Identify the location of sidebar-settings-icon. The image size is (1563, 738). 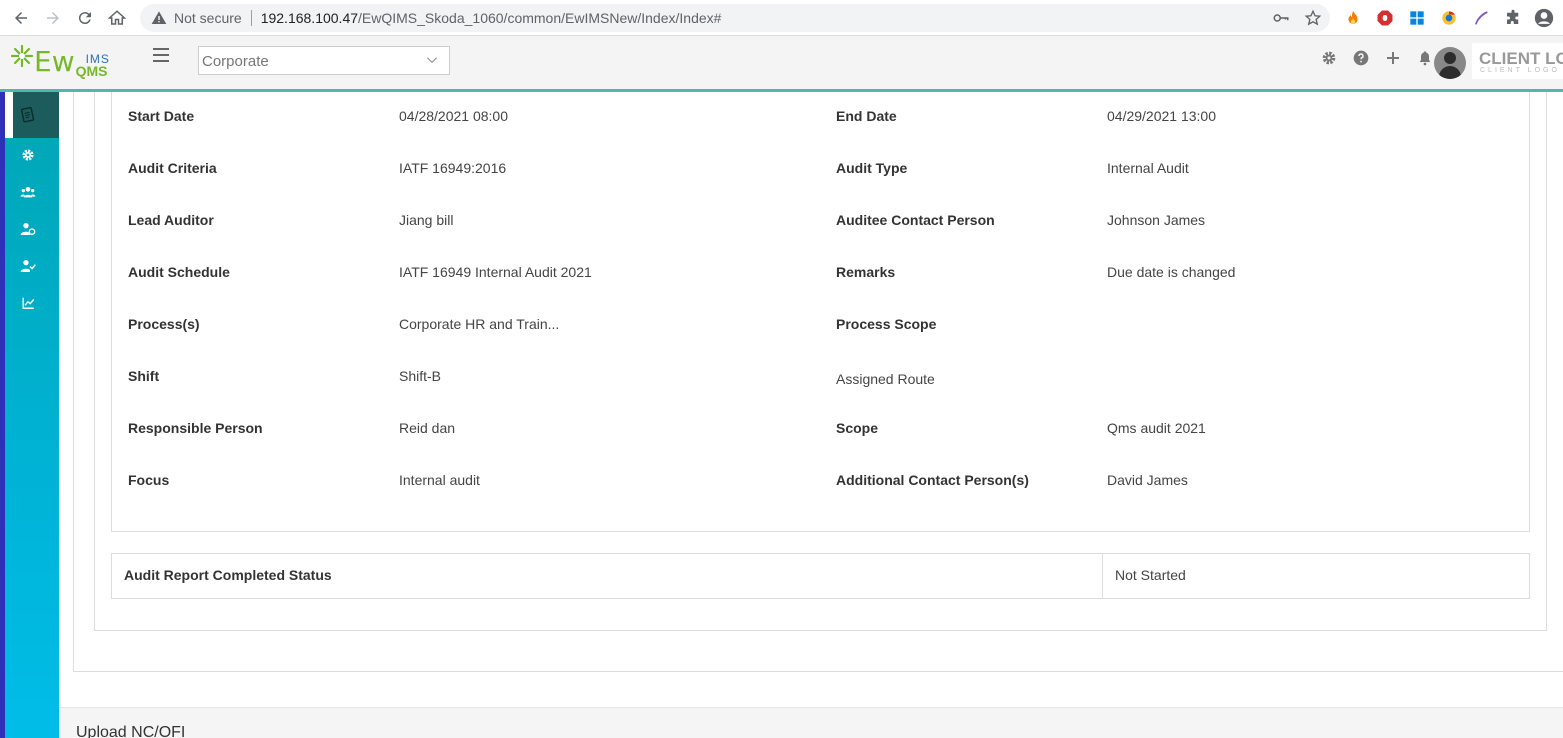
(28, 155).